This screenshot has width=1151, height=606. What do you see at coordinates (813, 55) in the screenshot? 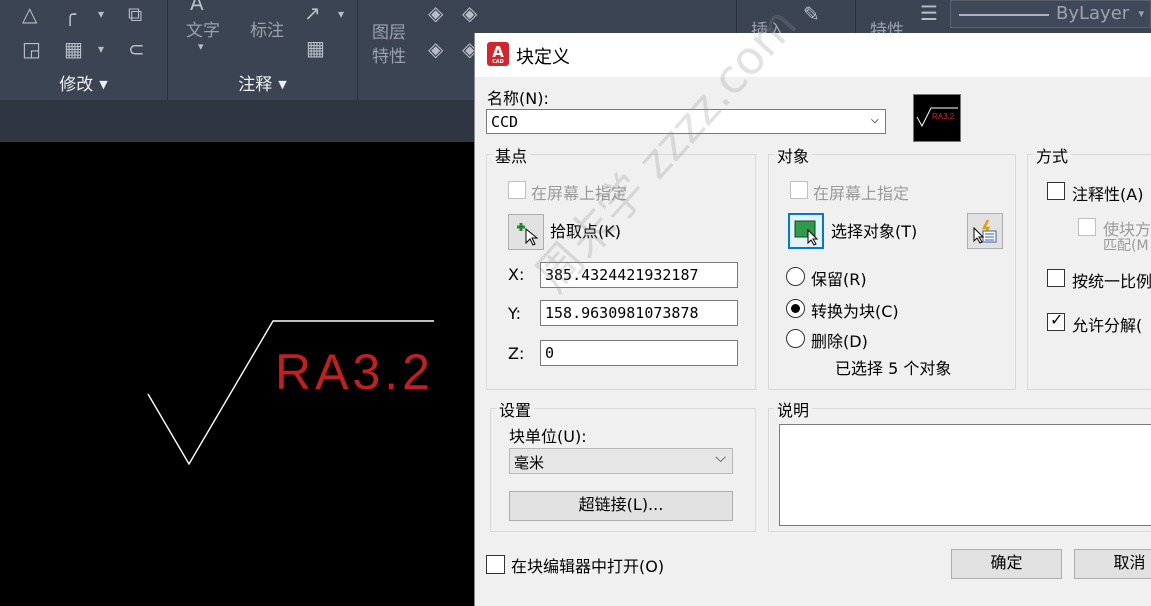
I see `dialog-titlebar: A CAD 块定义` at bounding box center [813, 55].